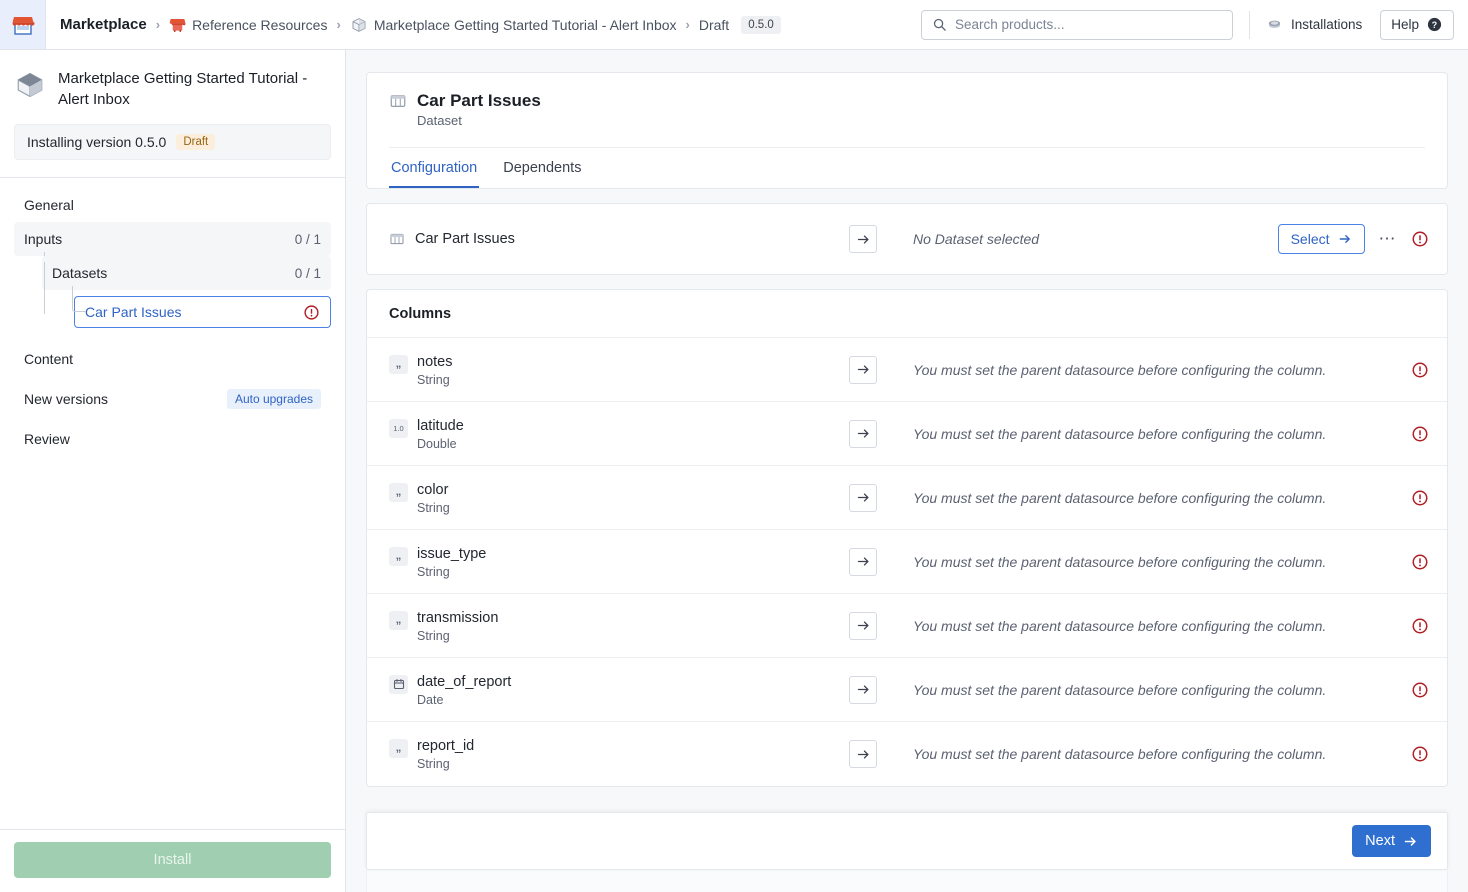 The height and width of the screenshot is (892, 1468). What do you see at coordinates (177, 25) in the screenshot?
I see `storefront-icon` at bounding box center [177, 25].